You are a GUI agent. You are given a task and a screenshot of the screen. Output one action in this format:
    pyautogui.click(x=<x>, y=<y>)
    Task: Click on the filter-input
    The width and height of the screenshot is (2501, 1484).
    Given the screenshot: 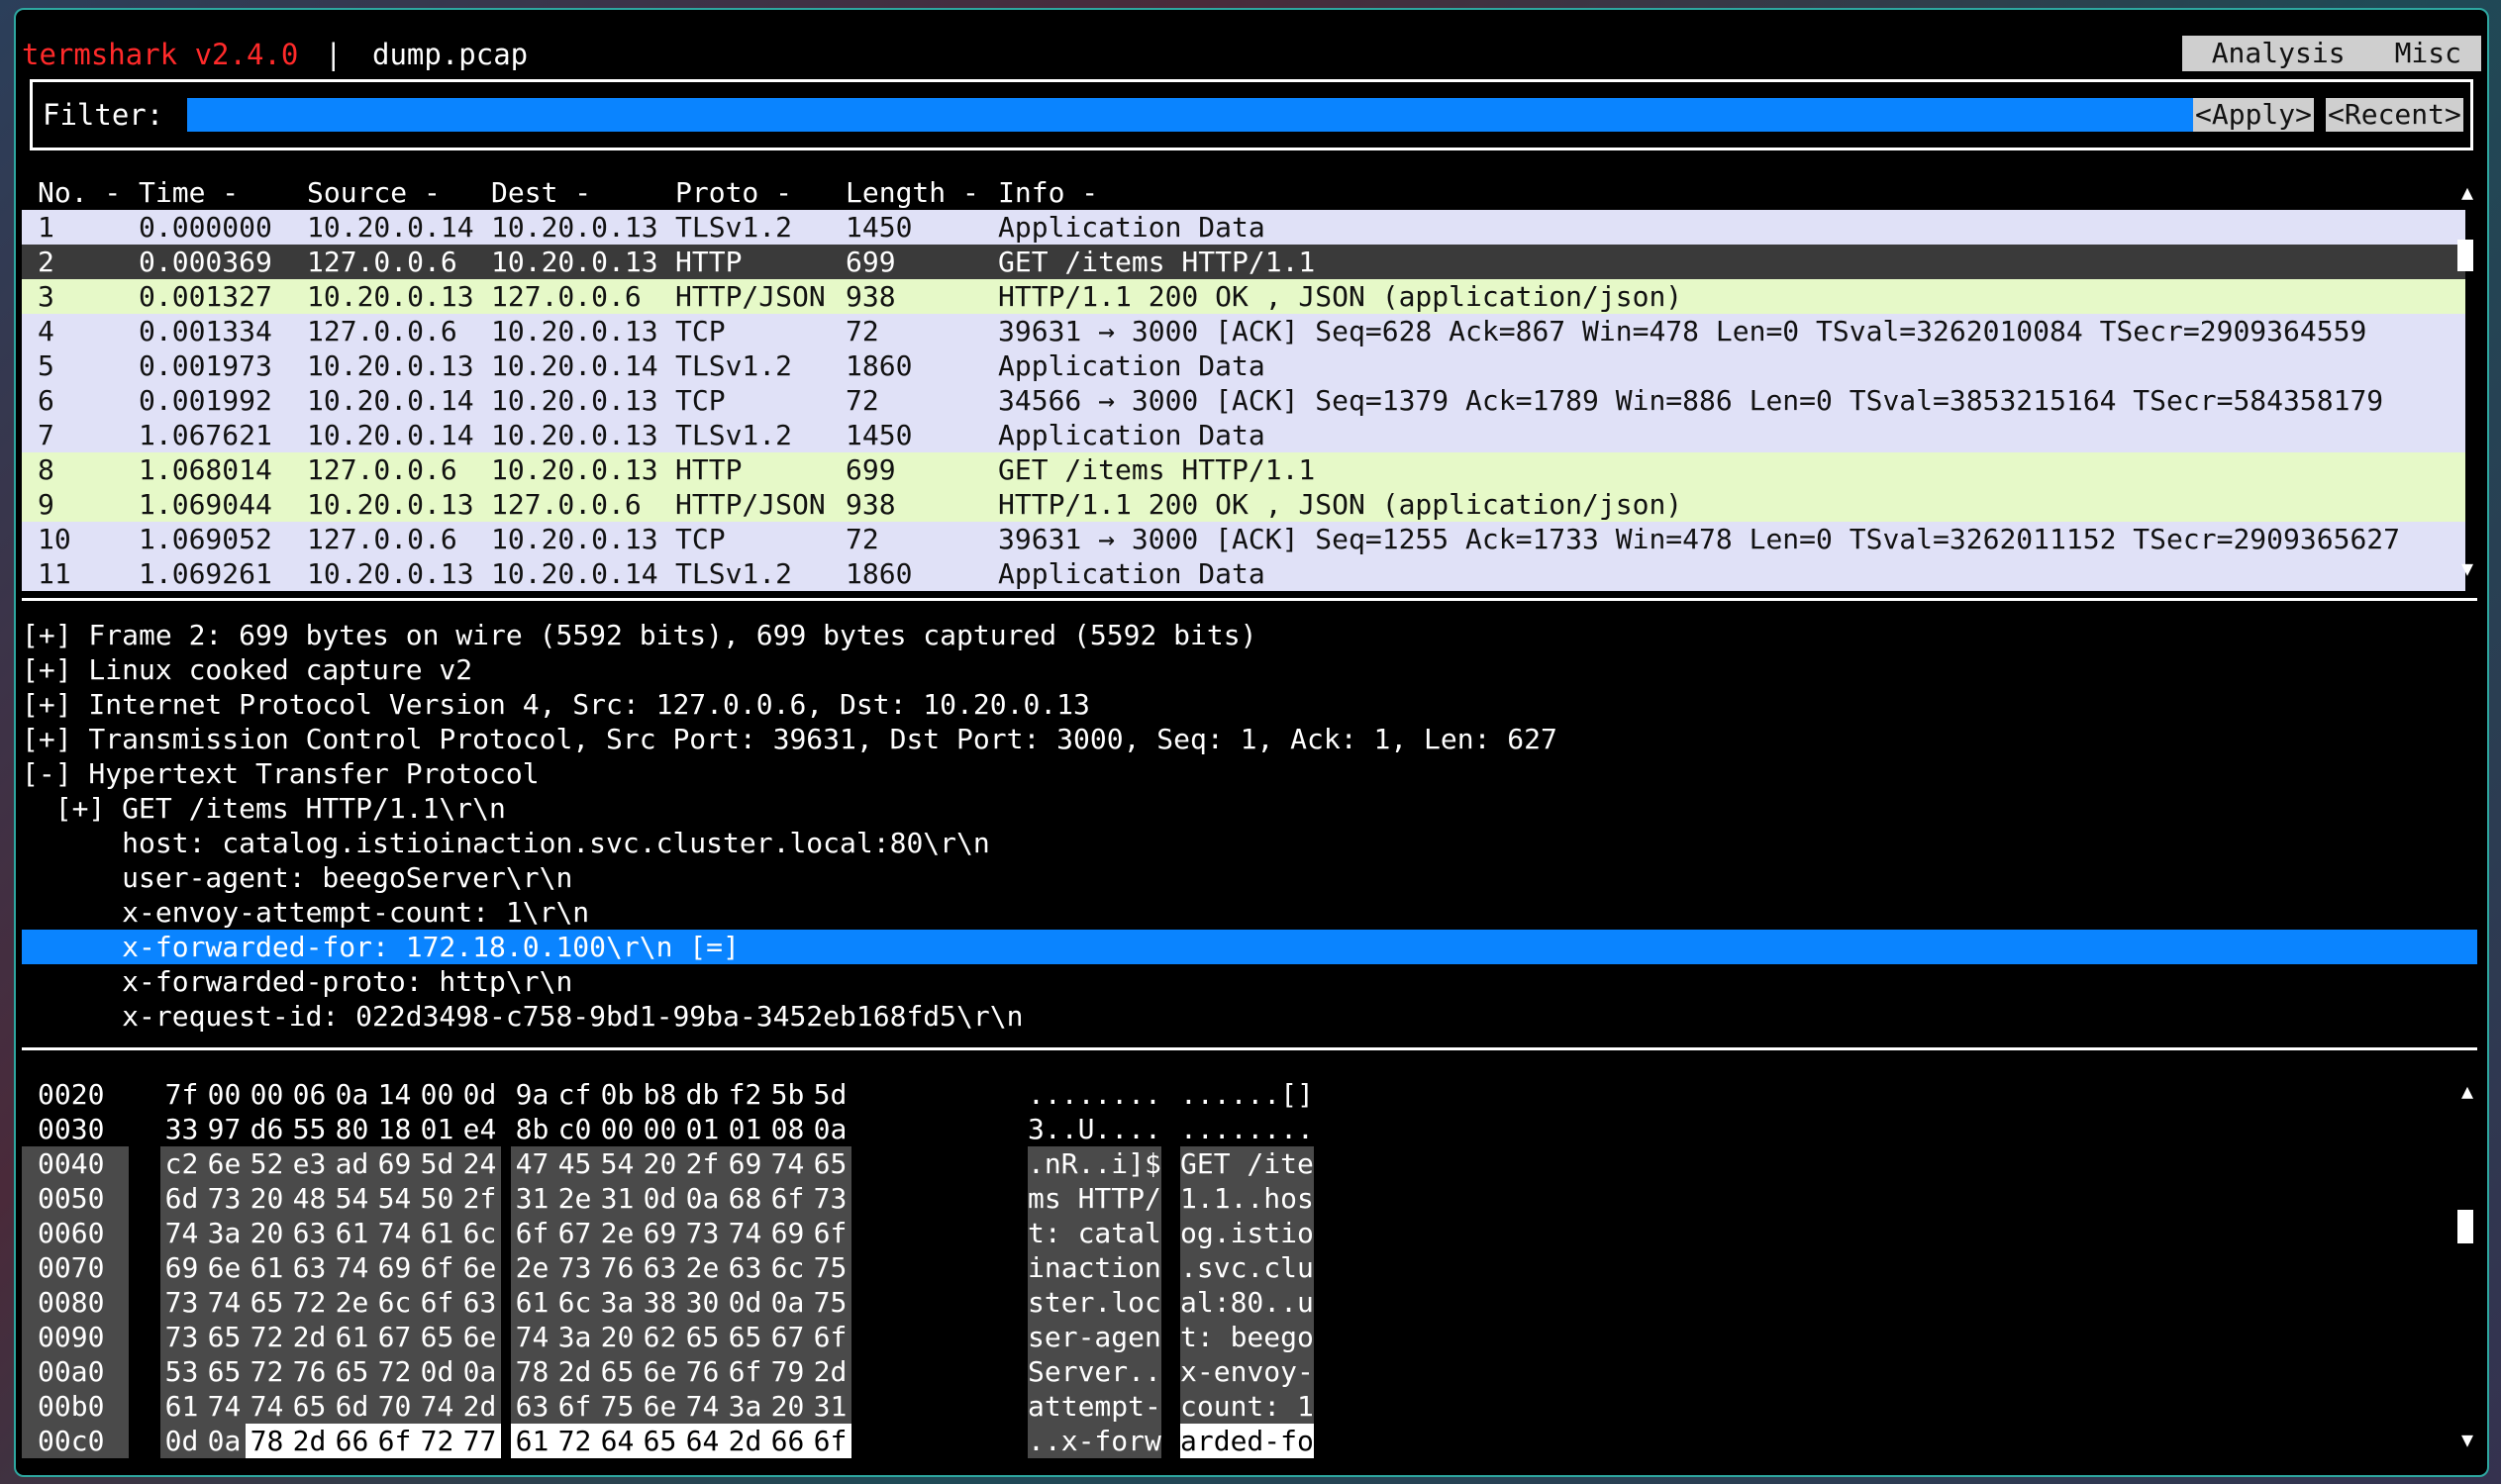 What is the action you would take?
    pyautogui.click(x=1193, y=115)
    